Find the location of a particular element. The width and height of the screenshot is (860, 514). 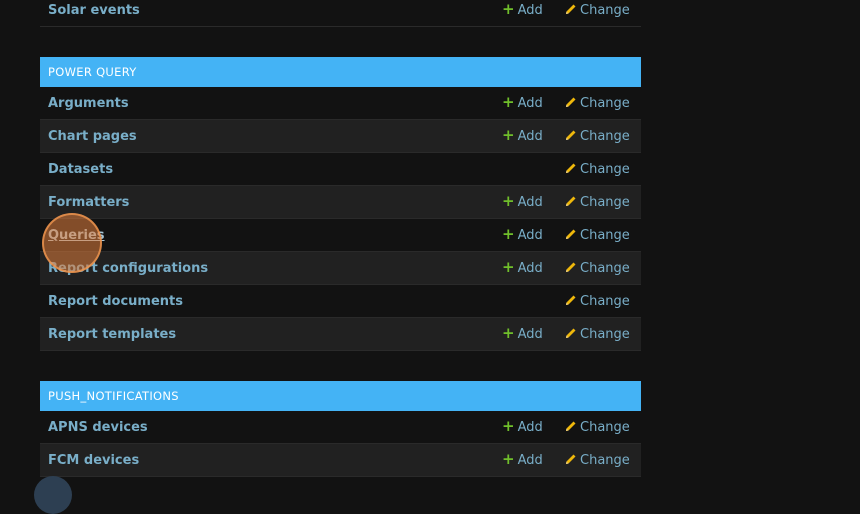

model-row-report-configurations: Report configurations + Add Change is located at coordinates (340, 268).